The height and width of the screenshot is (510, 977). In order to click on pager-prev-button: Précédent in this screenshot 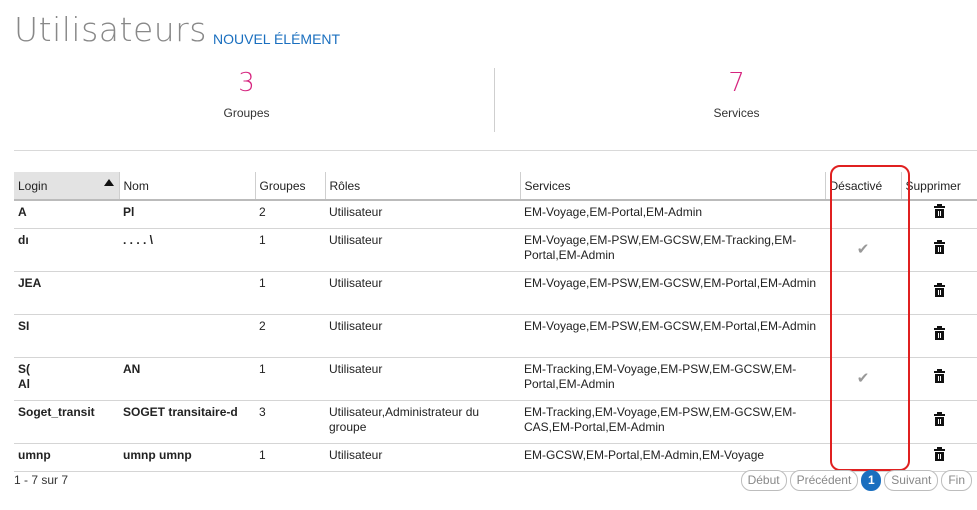, I will do `click(824, 480)`.